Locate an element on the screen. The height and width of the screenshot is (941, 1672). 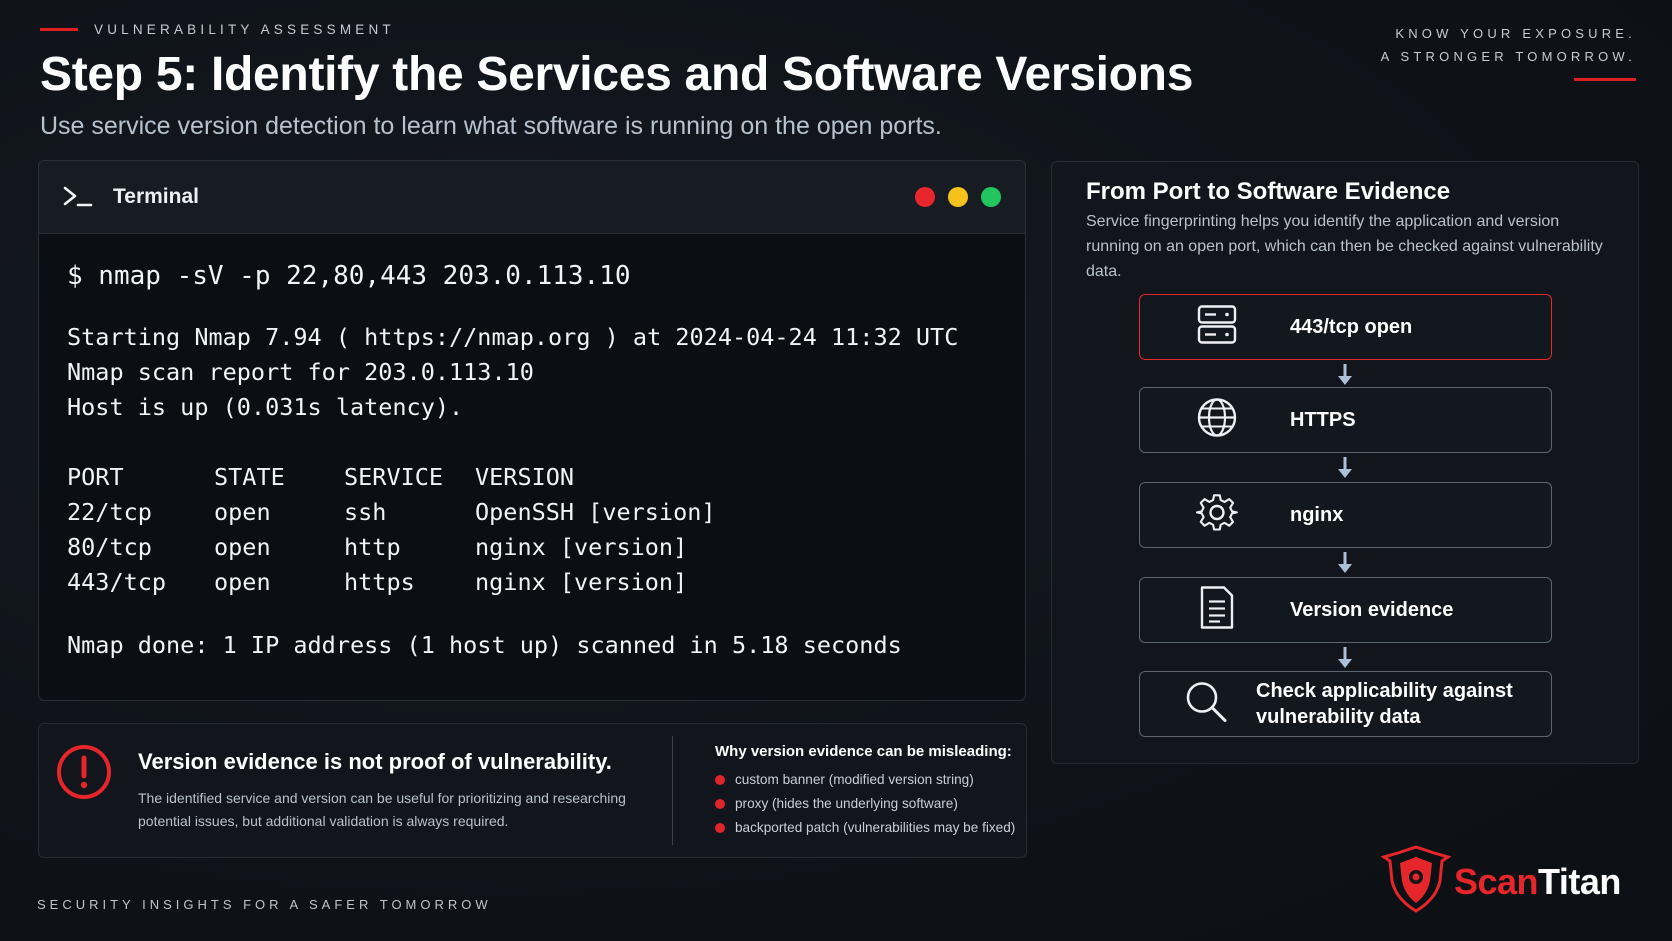
reason-text: custom banner (modified version string) is located at coordinates (854, 779).